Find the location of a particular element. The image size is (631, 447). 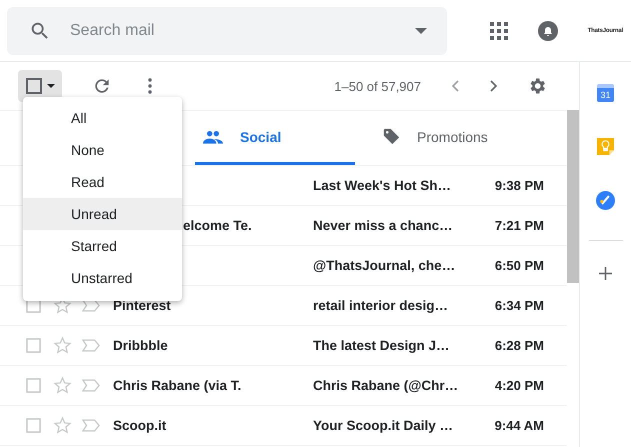

email-time: 9:38 PM is located at coordinates (519, 185).